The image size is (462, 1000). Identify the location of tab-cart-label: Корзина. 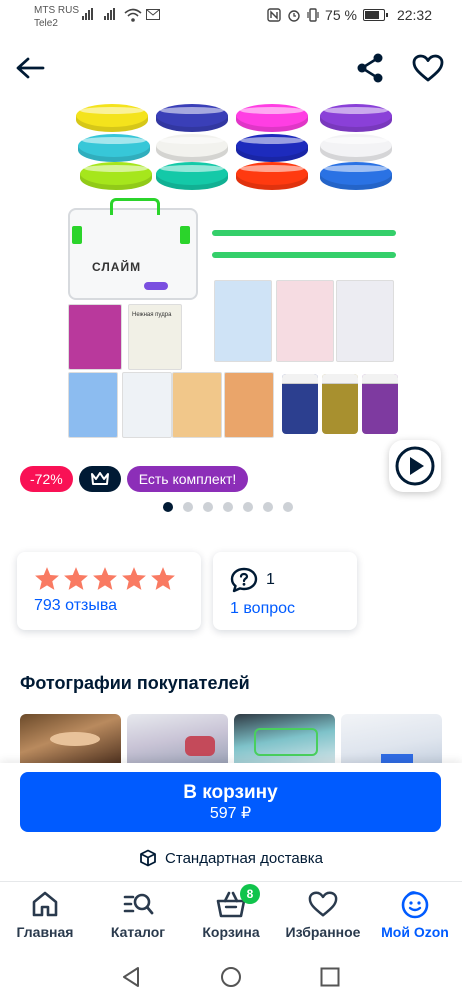
(231, 932).